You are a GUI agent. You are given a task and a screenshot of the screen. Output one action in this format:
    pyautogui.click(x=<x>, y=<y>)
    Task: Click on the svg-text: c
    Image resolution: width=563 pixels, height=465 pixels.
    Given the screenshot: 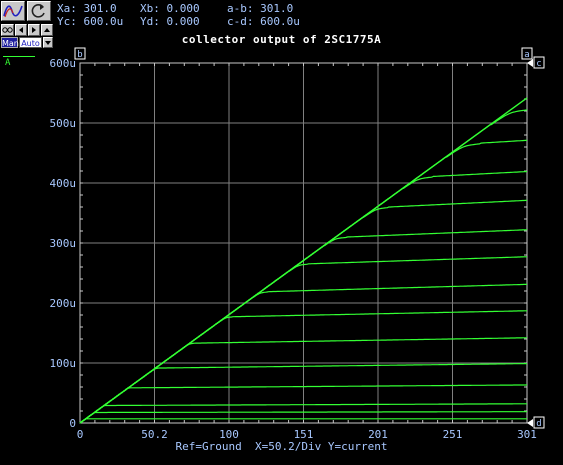 What is the action you would take?
    pyautogui.click(x=538, y=64)
    